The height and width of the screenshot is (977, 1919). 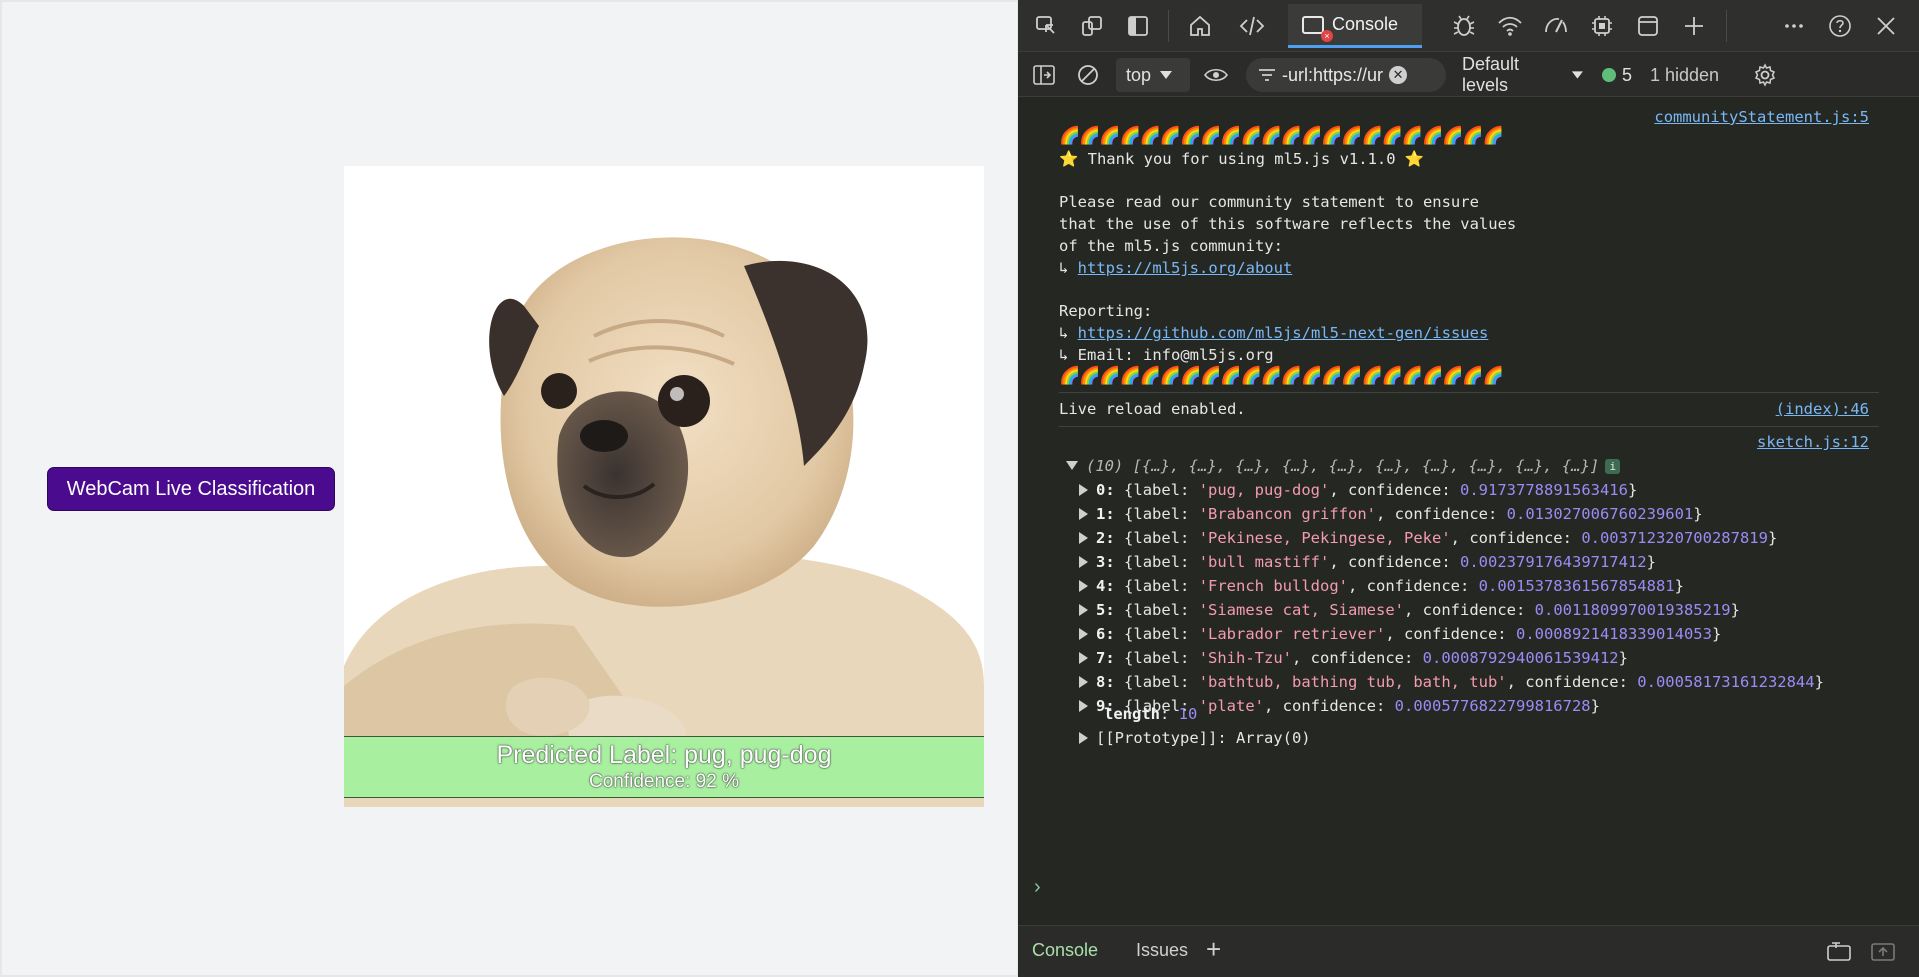 I want to click on drawer-tab-issues: Issues, so click(x=1162, y=950).